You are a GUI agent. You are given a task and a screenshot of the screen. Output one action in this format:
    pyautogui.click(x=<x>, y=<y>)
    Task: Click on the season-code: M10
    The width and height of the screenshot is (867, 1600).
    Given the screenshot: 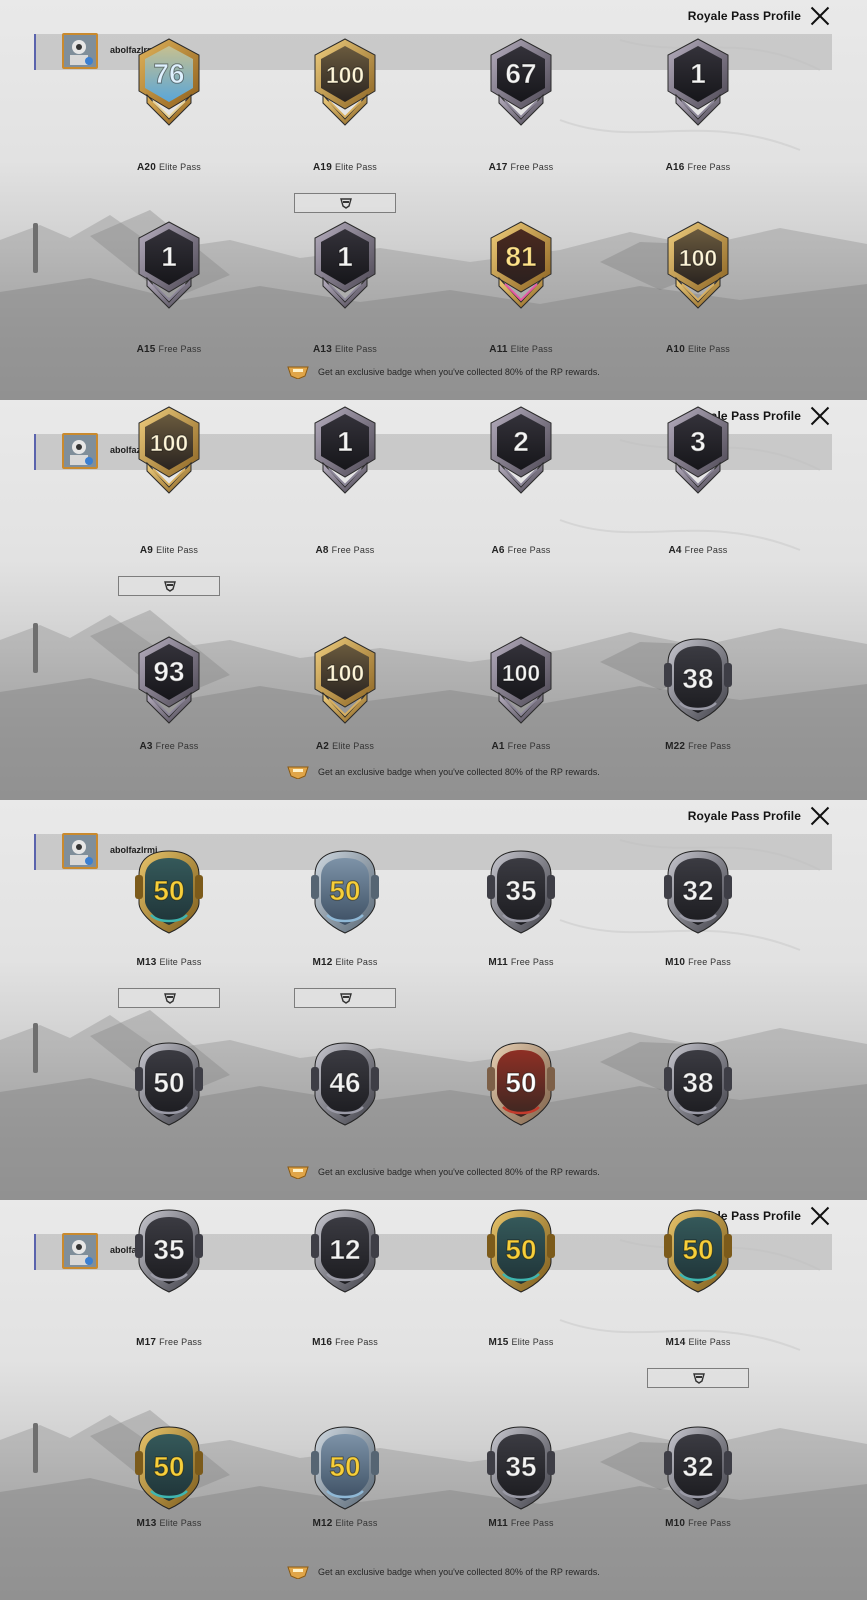 What is the action you would take?
    pyautogui.click(x=675, y=1523)
    